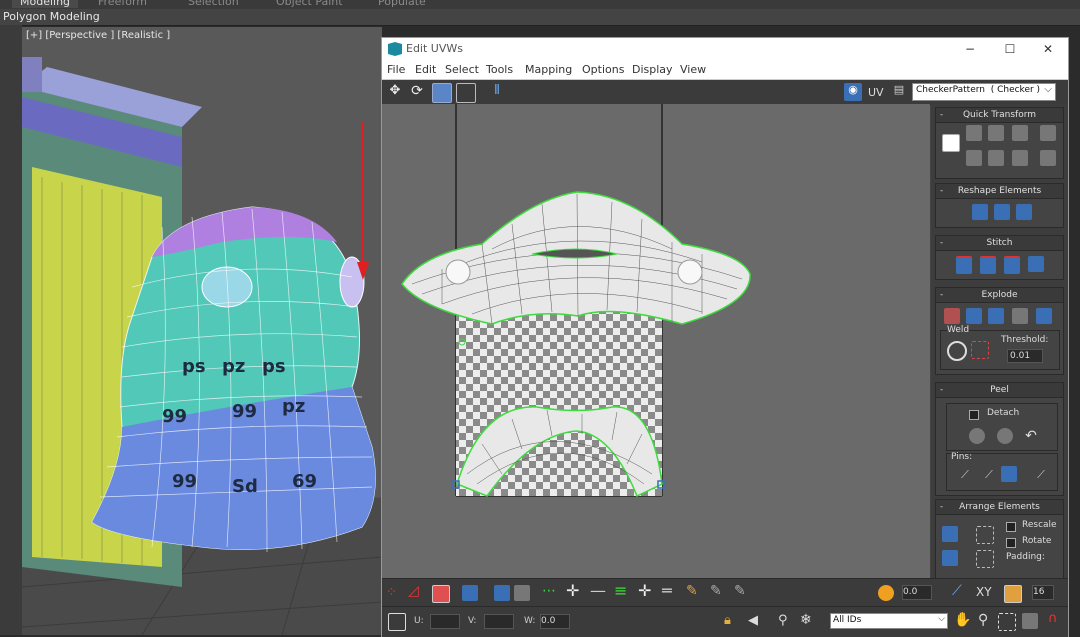  I want to click on weld-selected-icon, so click(957, 351).